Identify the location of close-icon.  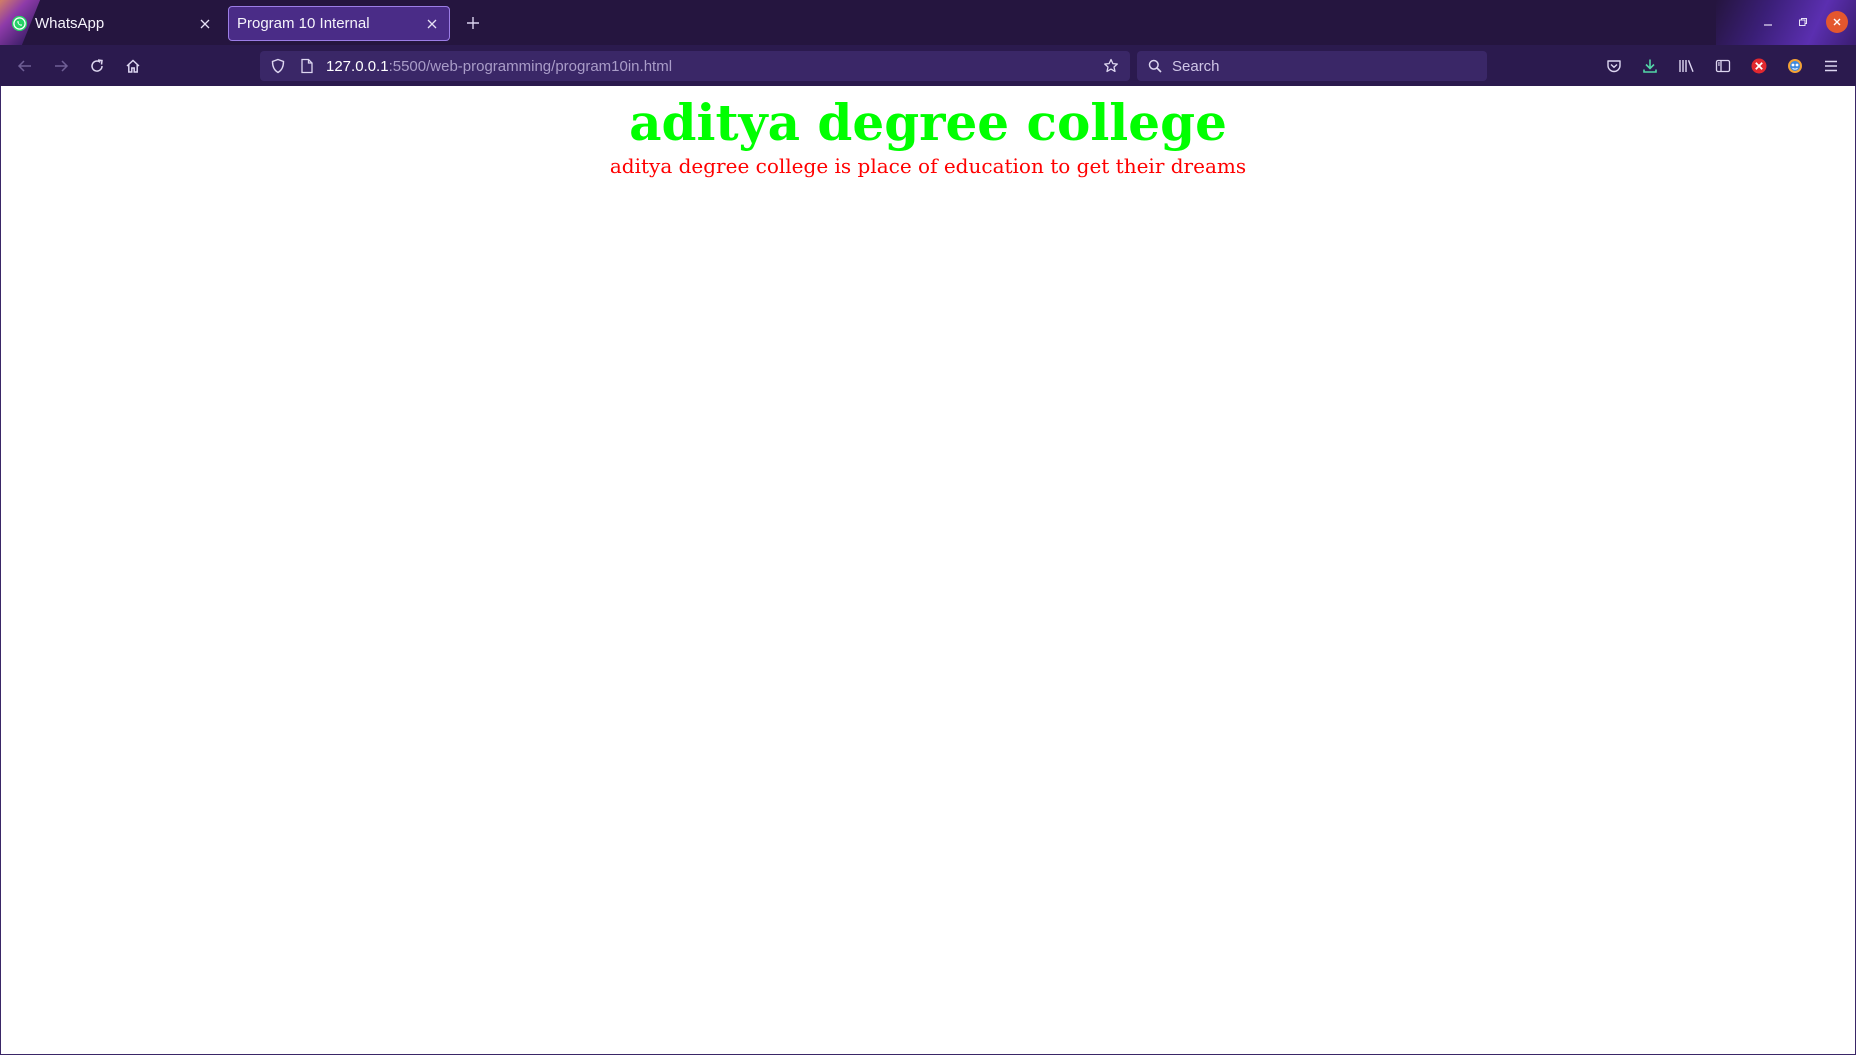
(1837, 22).